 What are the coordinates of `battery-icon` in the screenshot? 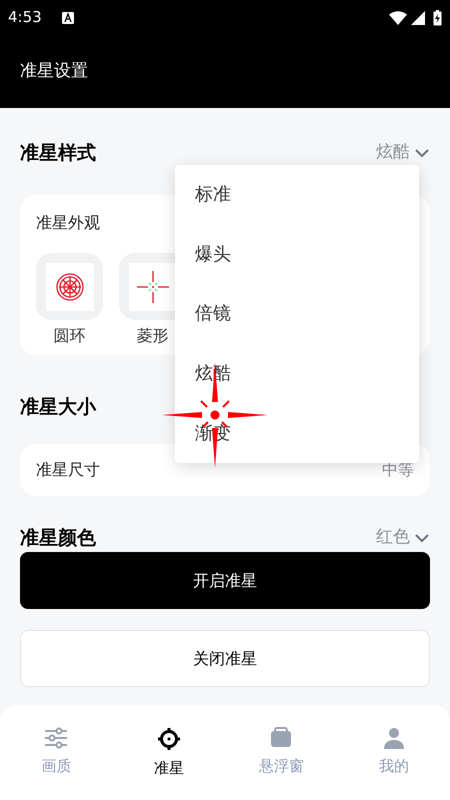 It's located at (437, 18).